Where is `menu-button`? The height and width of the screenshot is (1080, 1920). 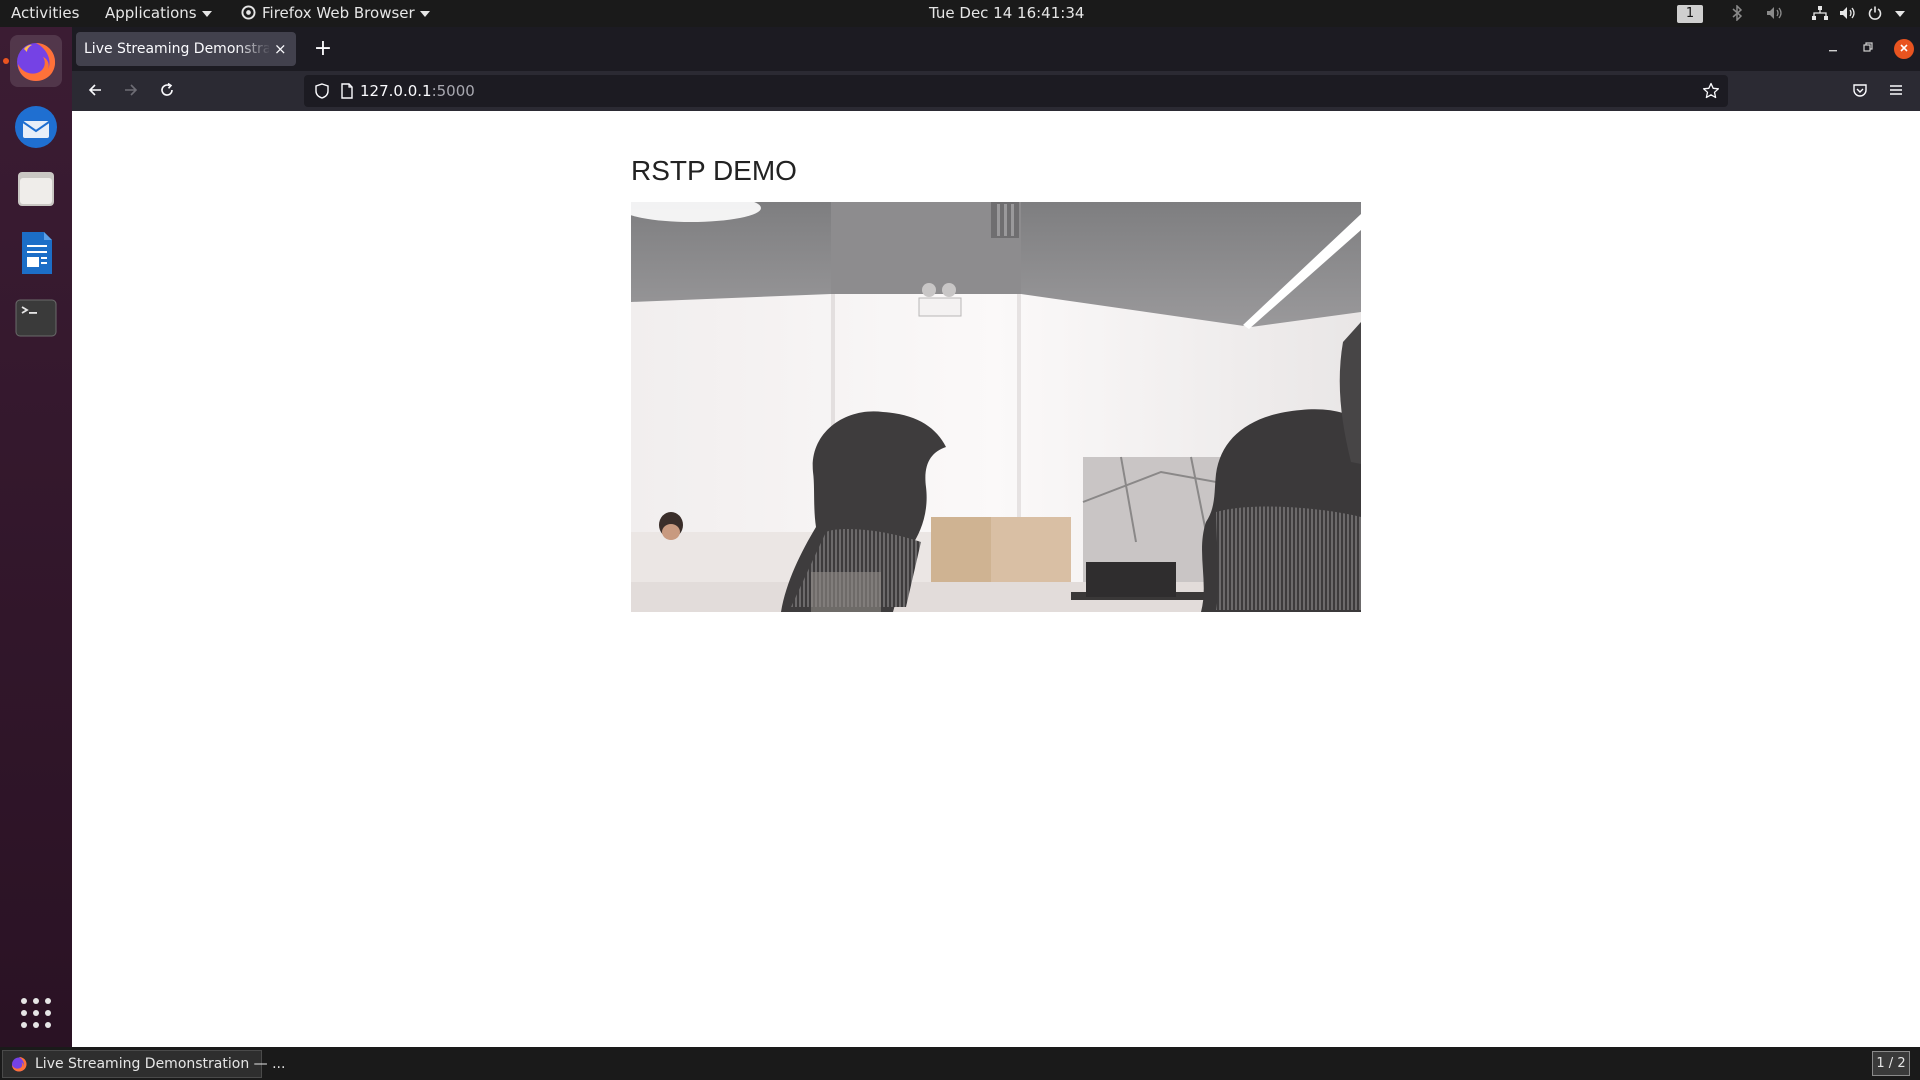 menu-button is located at coordinates (1896, 91).